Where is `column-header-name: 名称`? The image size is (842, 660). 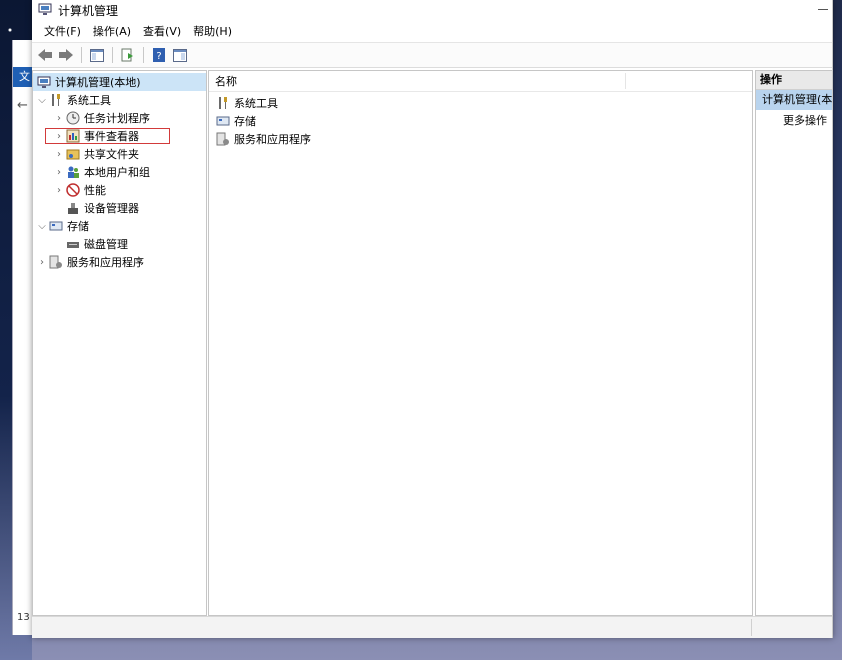
column-header-name: 名称 is located at coordinates (417, 81).